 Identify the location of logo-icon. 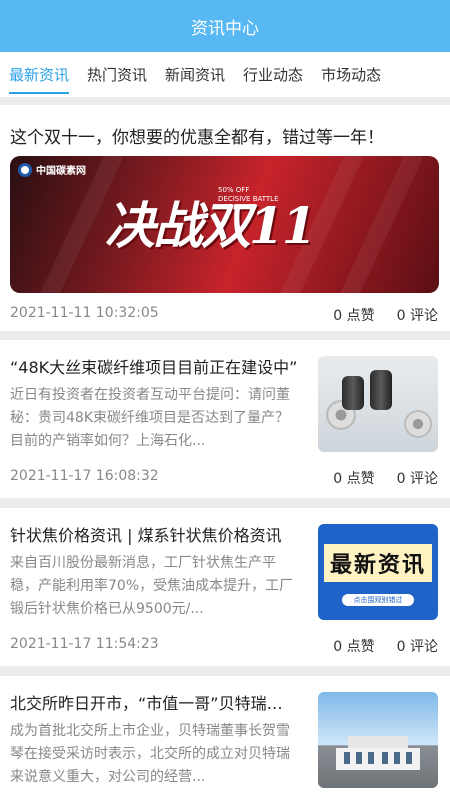
(25, 169).